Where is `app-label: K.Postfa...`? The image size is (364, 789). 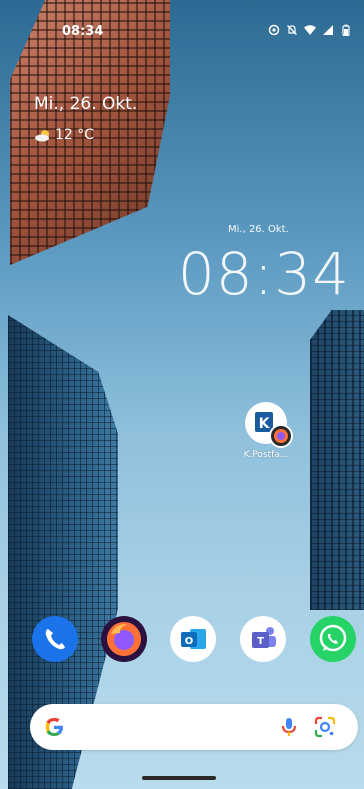 app-label: K.Postfa... is located at coordinates (266, 455).